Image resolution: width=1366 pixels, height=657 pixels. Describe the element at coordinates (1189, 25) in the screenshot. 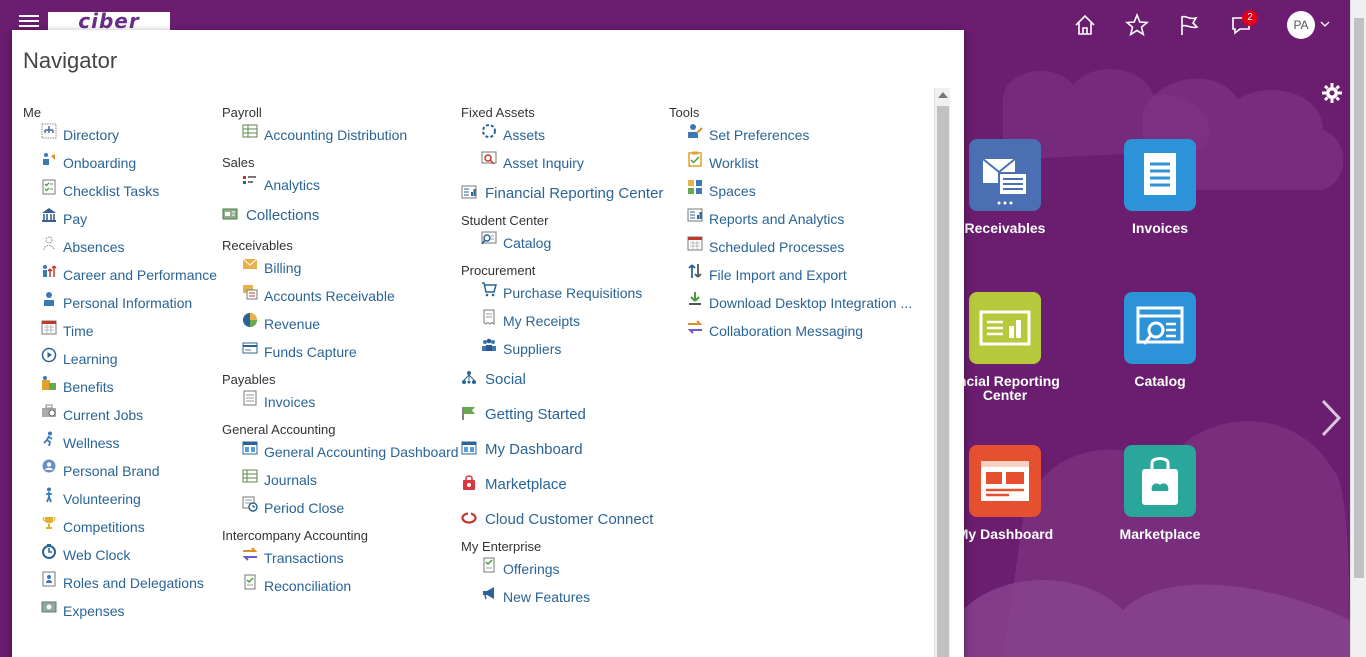

I see `watchlist-flag-icon` at that location.